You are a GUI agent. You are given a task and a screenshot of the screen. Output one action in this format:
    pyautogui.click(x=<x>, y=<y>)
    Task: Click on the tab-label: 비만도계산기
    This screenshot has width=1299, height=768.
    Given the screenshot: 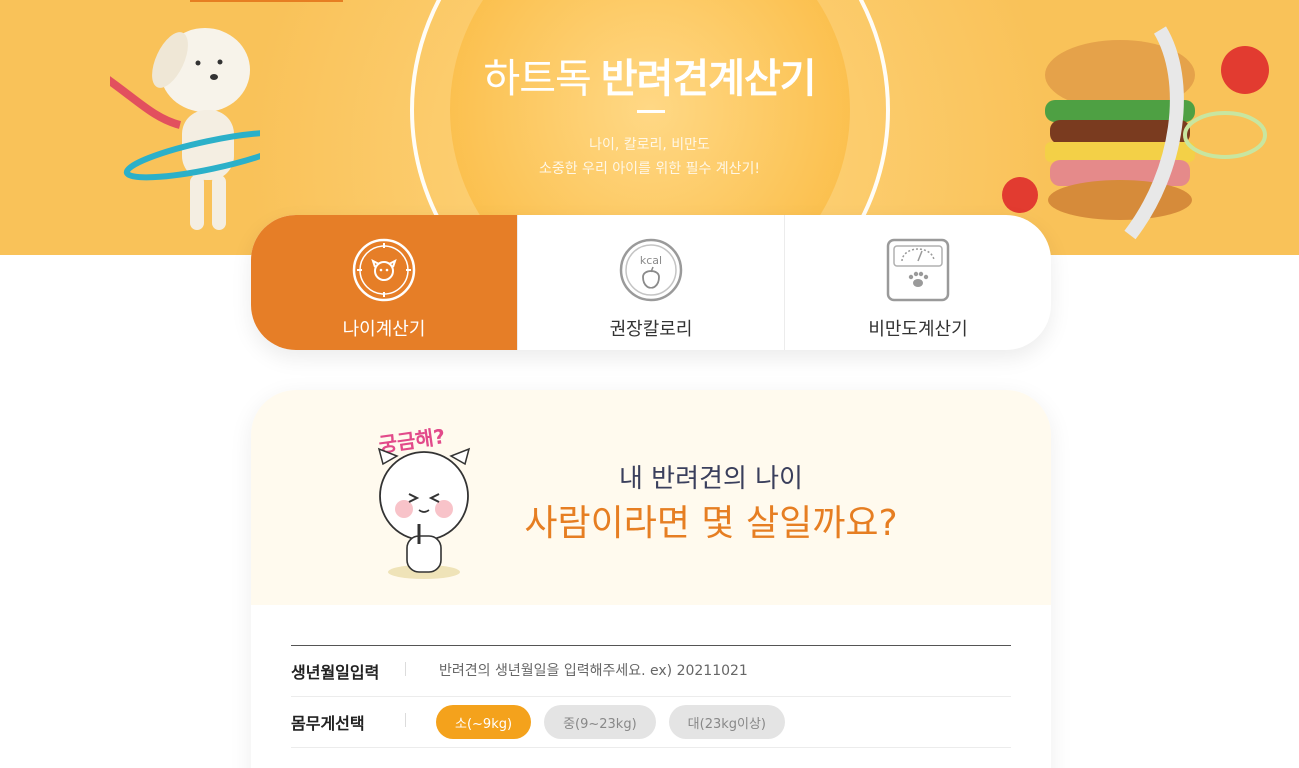 What is the action you would take?
    pyautogui.click(x=918, y=329)
    